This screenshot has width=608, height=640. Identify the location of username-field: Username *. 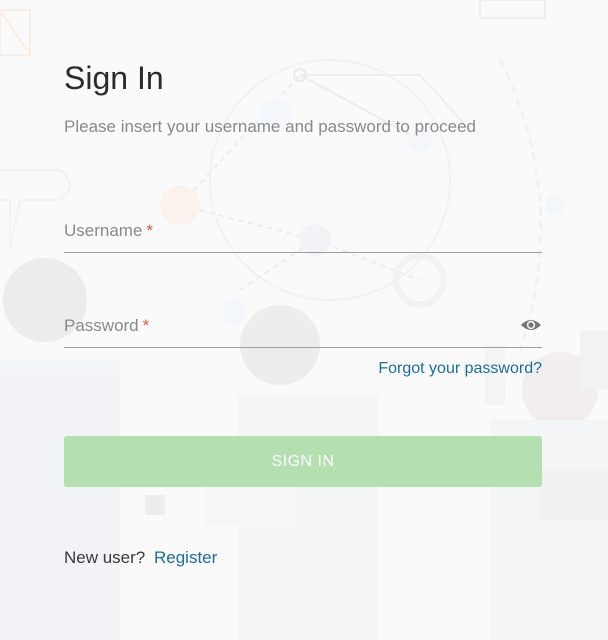
(303, 236).